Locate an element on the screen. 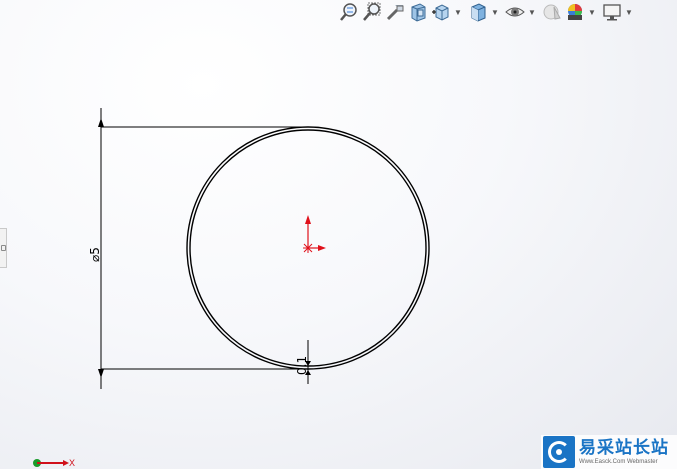 Image resolution: width=677 pixels, height=469 pixels. thickness-dimension: 0.1 is located at coordinates (303, 362).